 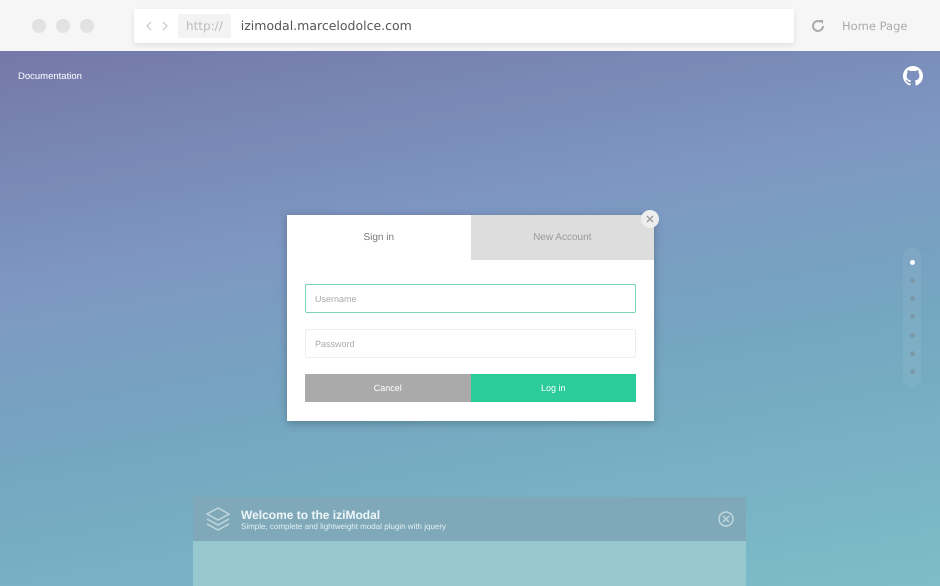 I want to click on input-field: Username, so click(x=470, y=298).